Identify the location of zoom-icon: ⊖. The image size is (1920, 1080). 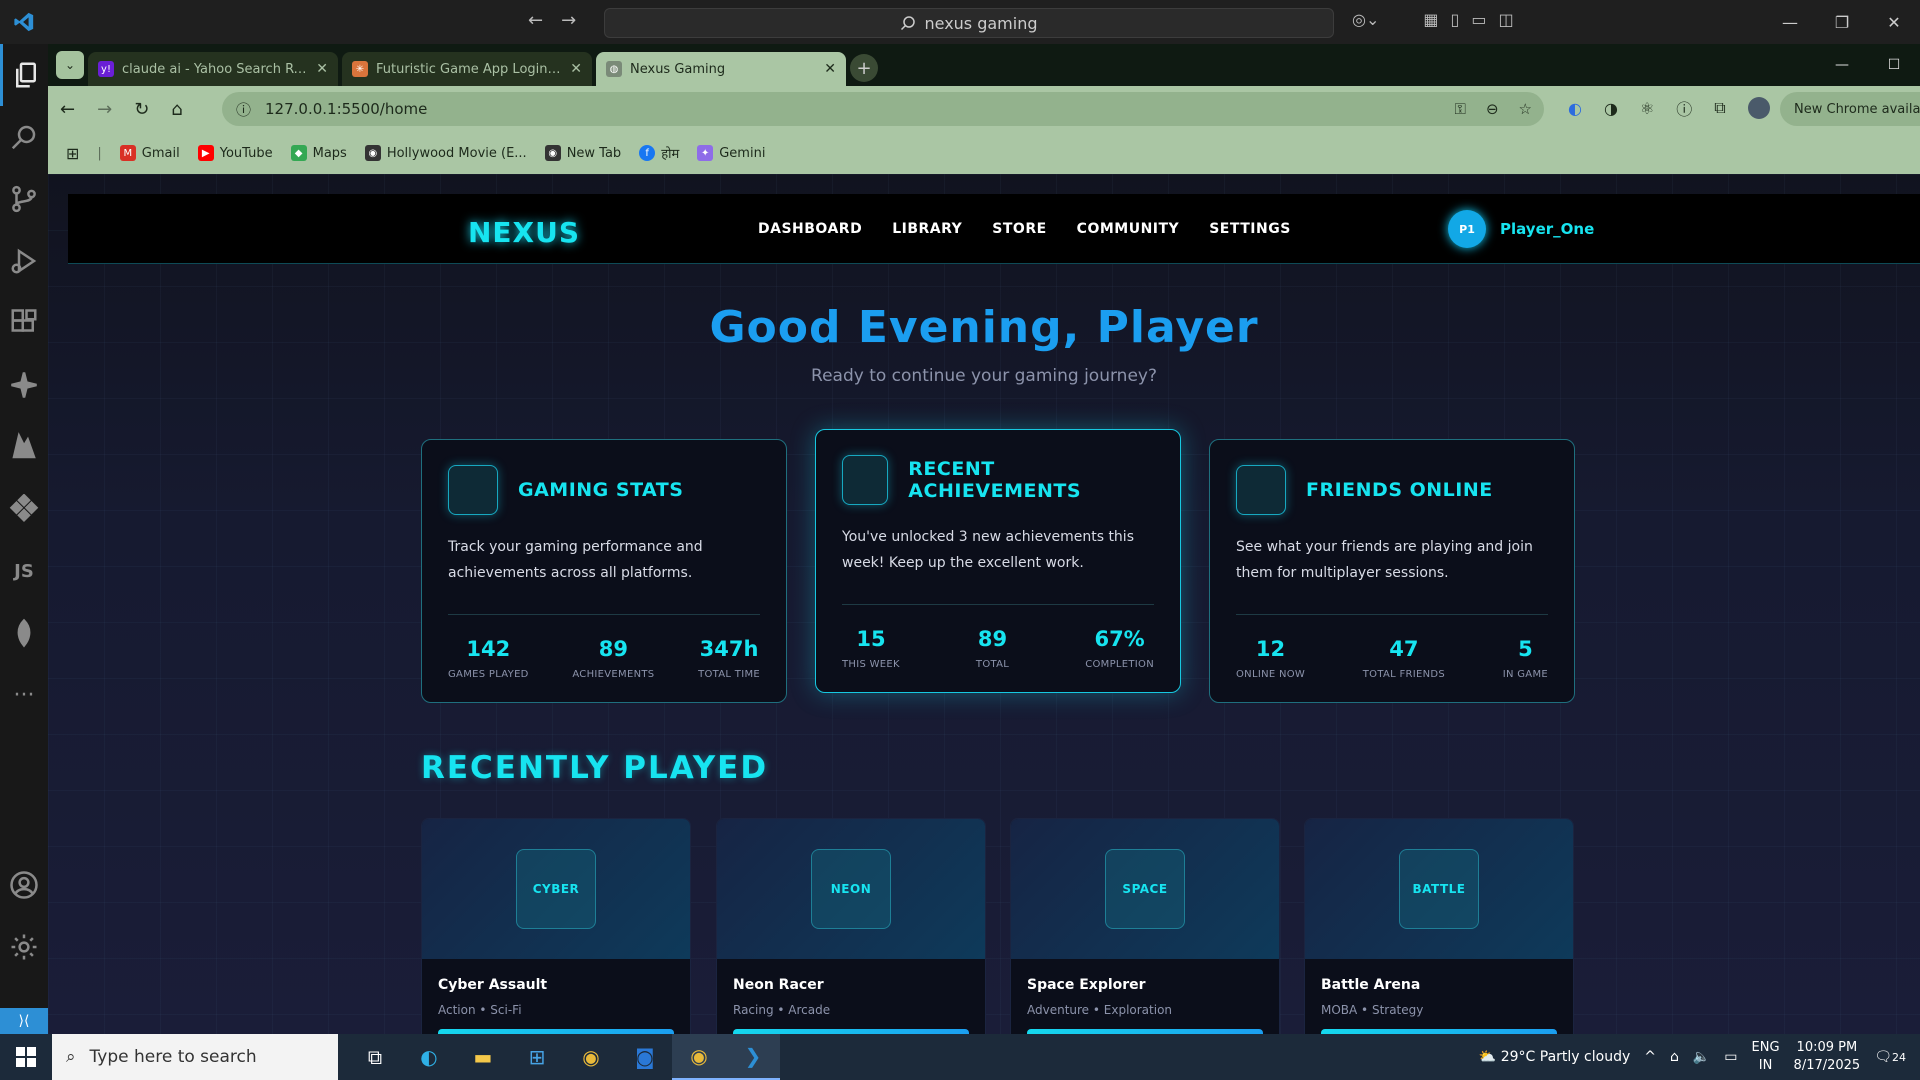
(1492, 109).